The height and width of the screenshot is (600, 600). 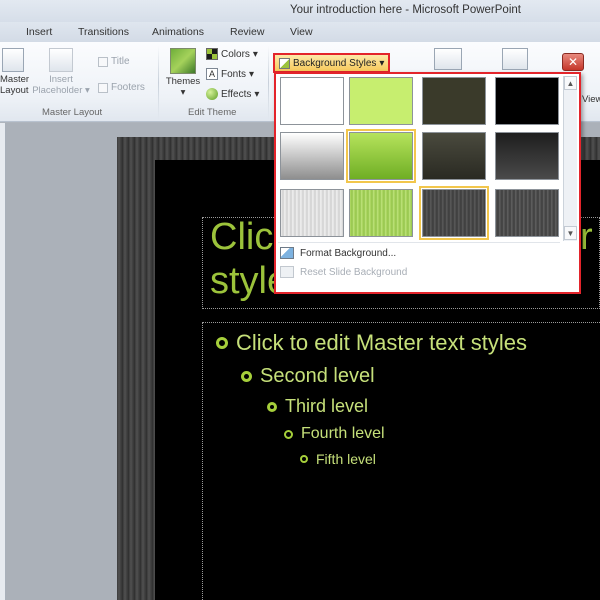 What do you see at coordinates (381, 342) in the screenshot?
I see `text-level-1-label: Click to edit Master text styles` at bounding box center [381, 342].